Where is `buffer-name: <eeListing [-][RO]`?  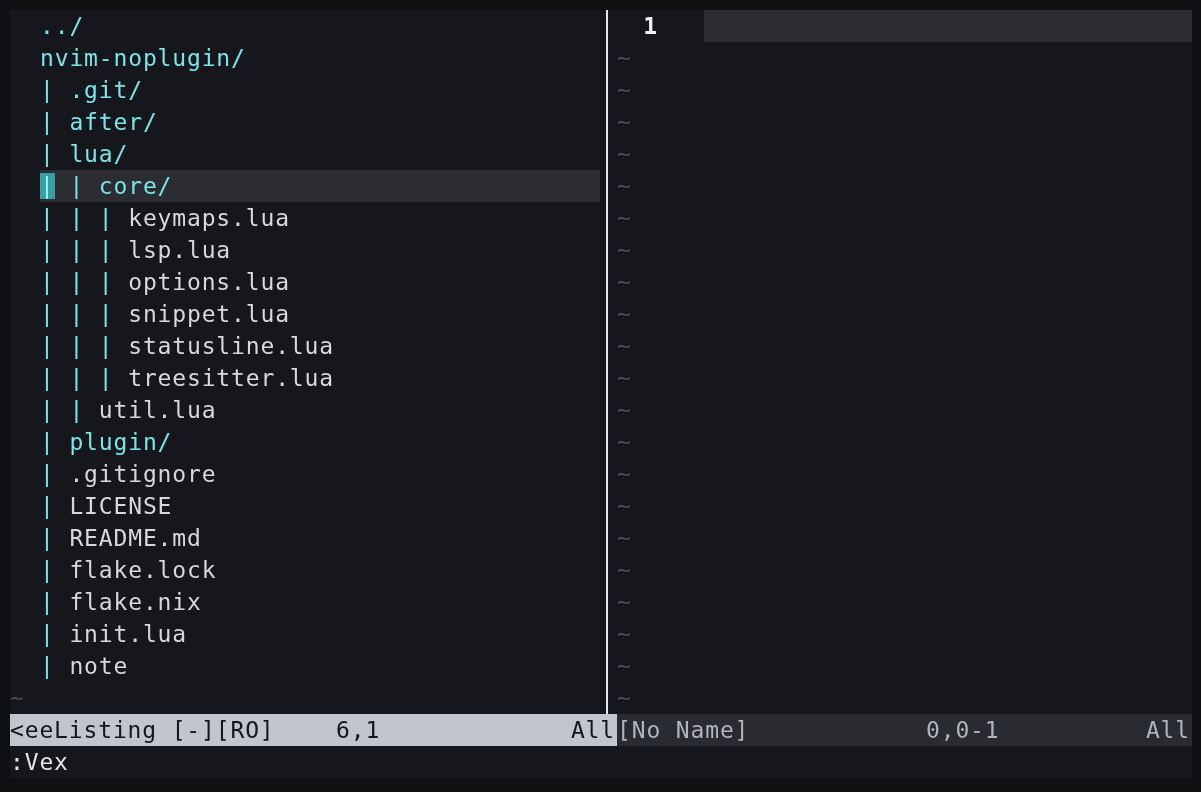 buffer-name: <eeListing [-][RO] is located at coordinates (143, 730).